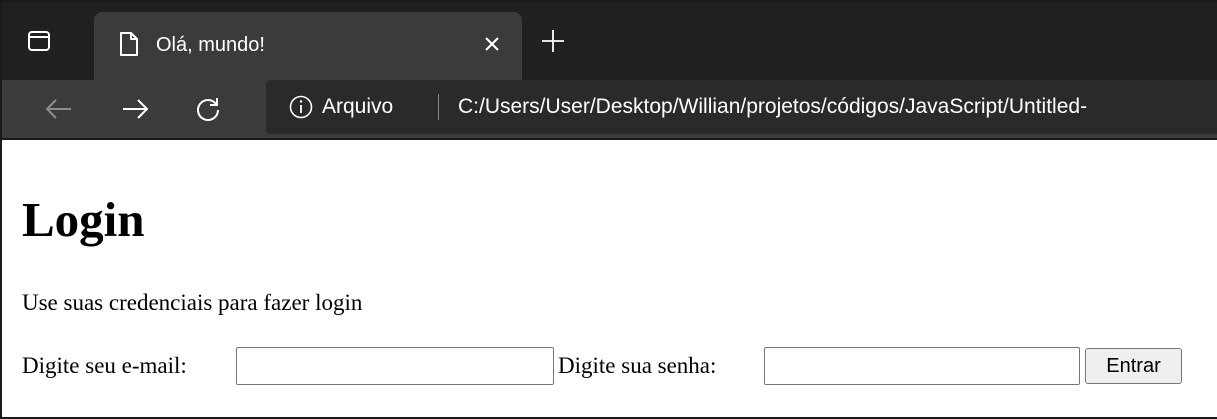 This screenshot has width=1217, height=419. What do you see at coordinates (308, 46) in the screenshot?
I see `tab-active: Olá, mundo!` at bounding box center [308, 46].